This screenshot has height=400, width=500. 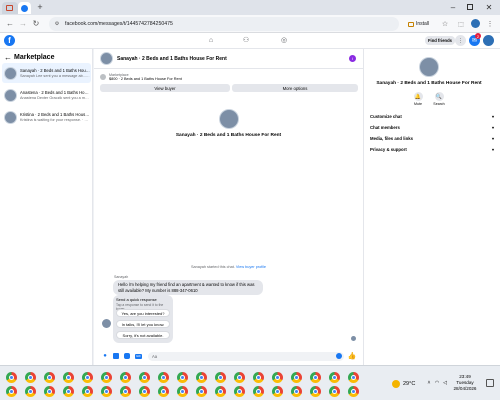 What do you see at coordinates (470, 7) in the screenshot?
I see `maximize-icon` at bounding box center [470, 7].